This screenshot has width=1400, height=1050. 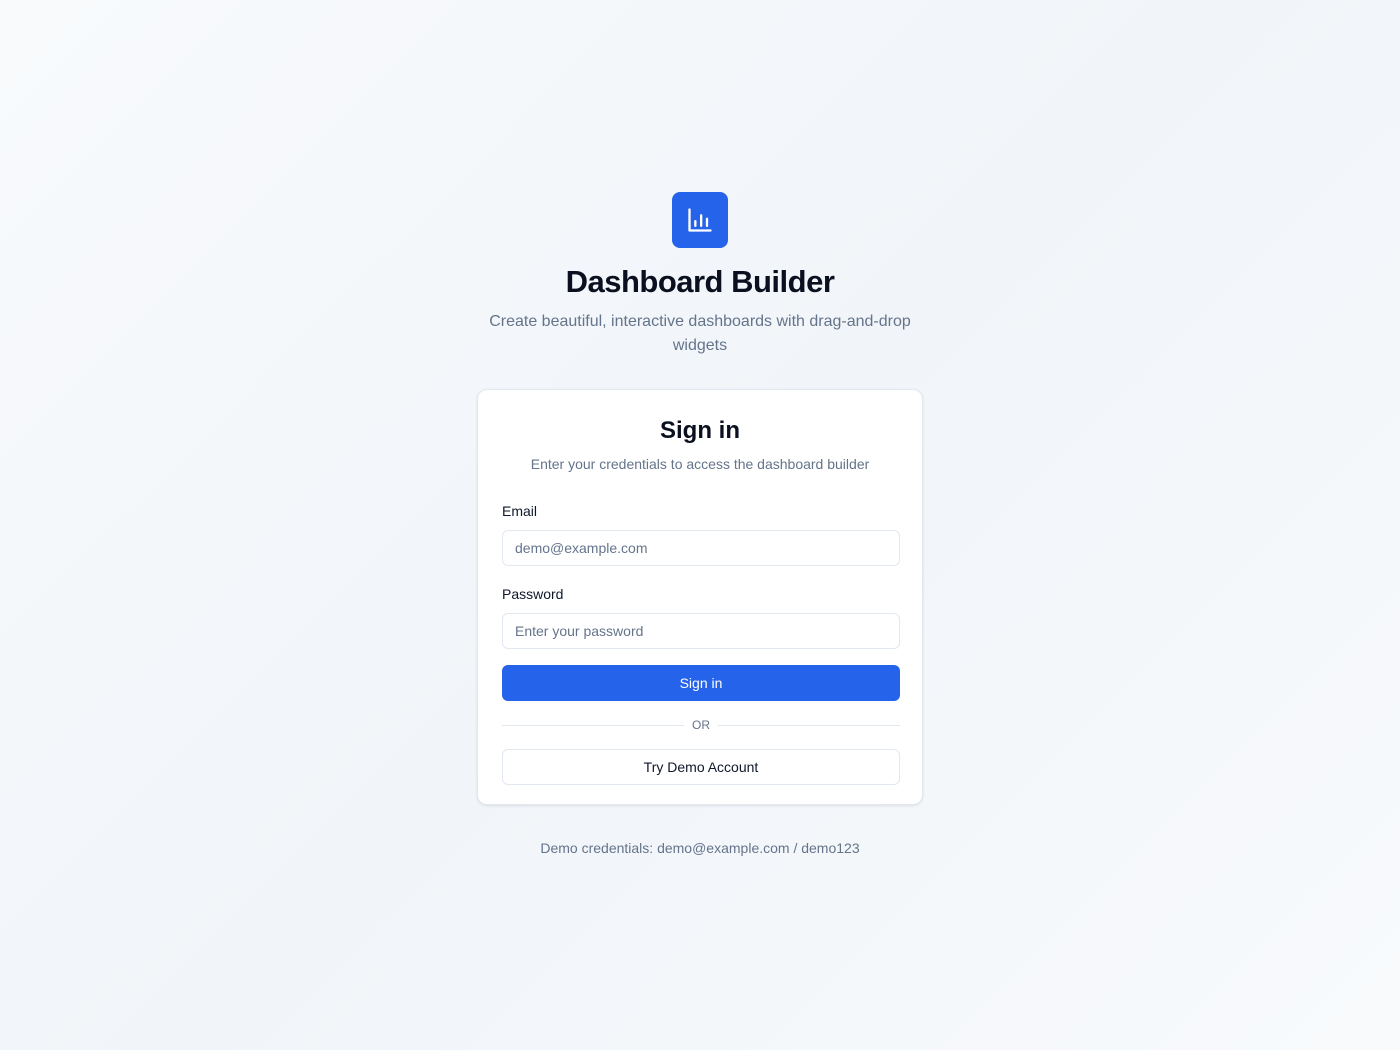 What do you see at coordinates (533, 594) in the screenshot?
I see `password-label: Password` at bounding box center [533, 594].